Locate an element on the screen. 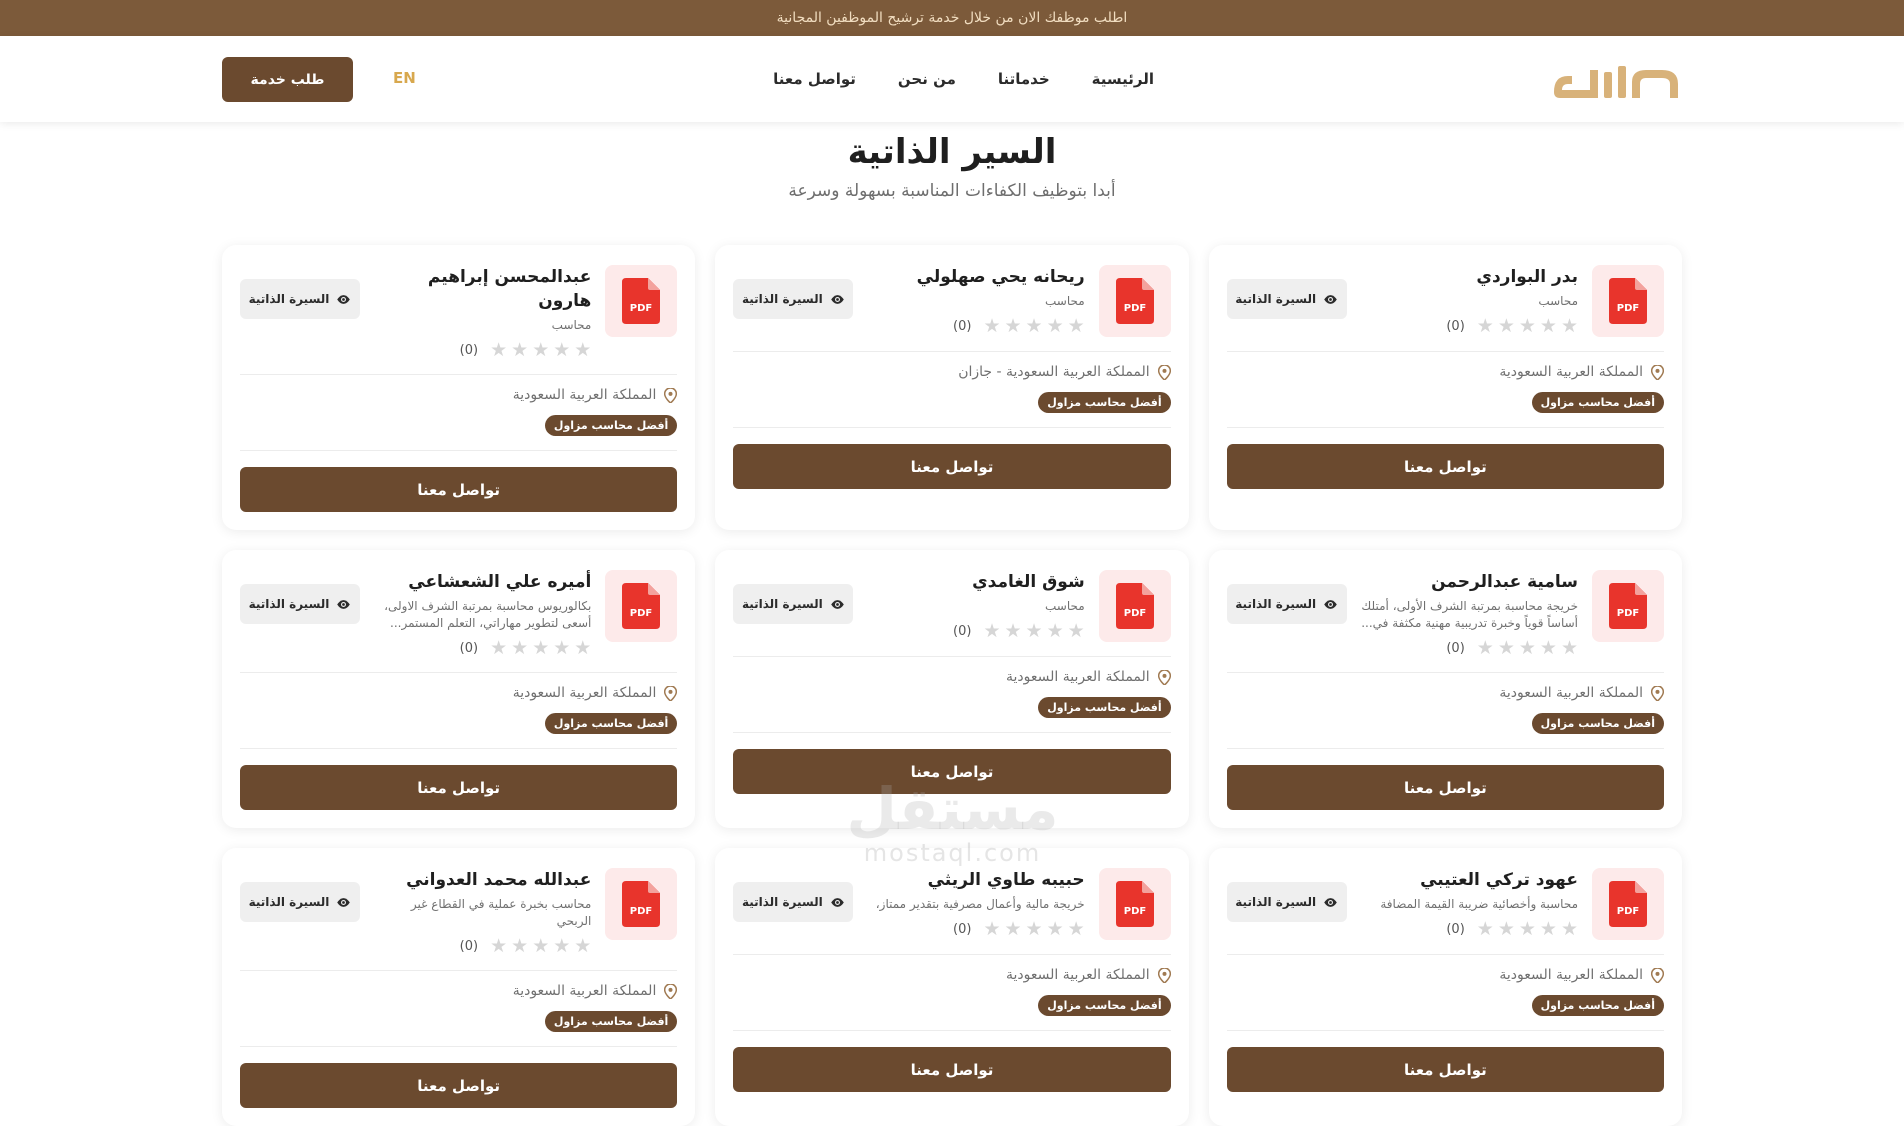 The width and height of the screenshot is (1904, 1126). candidate-name: عهود تركي العتيبي is located at coordinates (1469, 880).